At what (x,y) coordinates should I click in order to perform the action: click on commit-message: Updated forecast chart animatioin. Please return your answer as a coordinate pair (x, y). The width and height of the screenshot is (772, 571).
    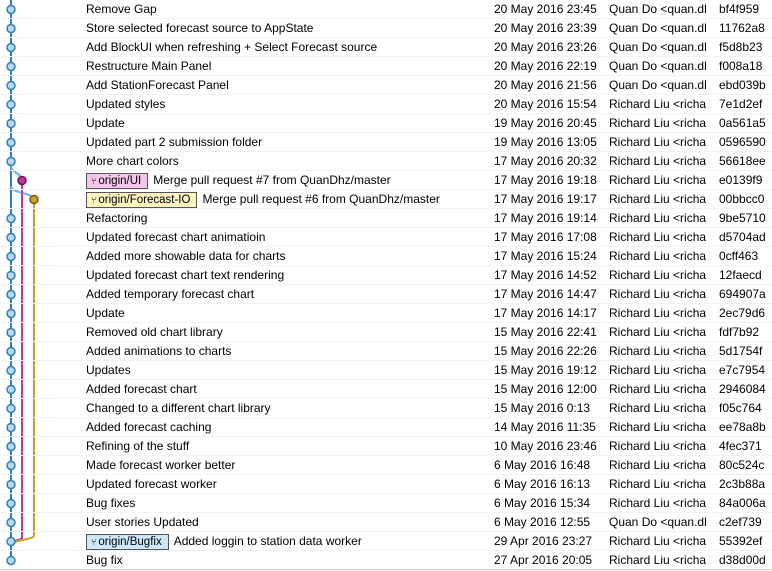
    Looking at the image, I should click on (176, 237).